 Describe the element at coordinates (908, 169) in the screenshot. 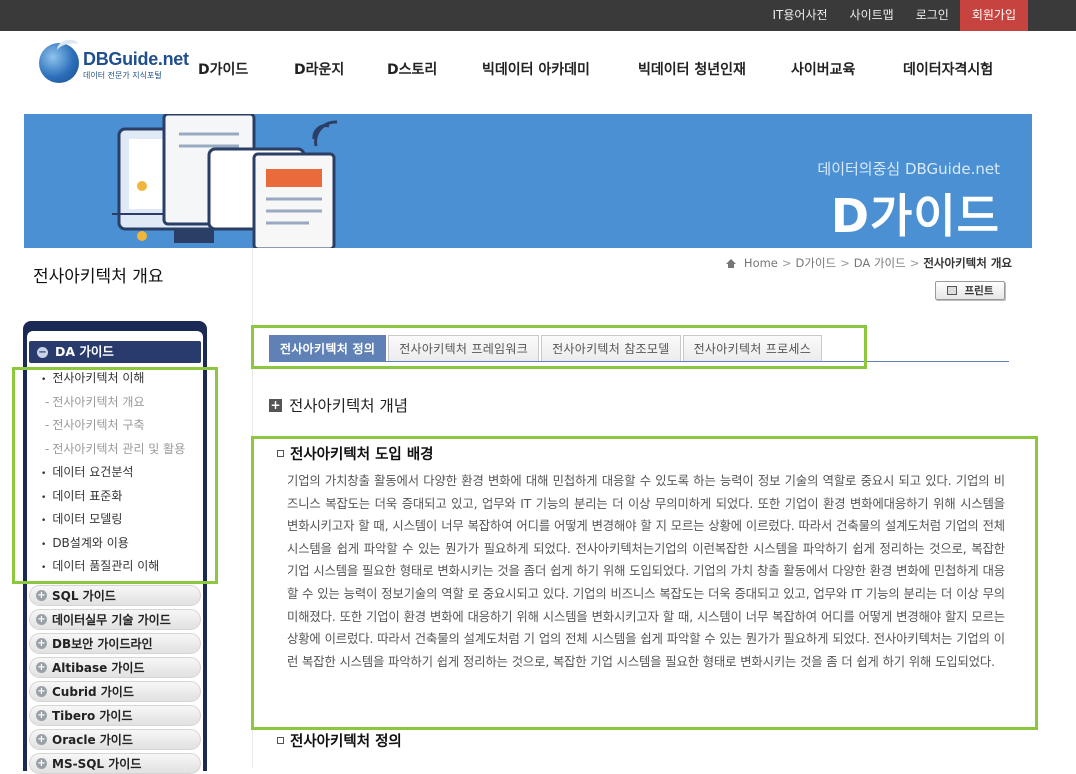

I see `banner-subtitle: 데이터의중심 DBGuide.net` at that location.